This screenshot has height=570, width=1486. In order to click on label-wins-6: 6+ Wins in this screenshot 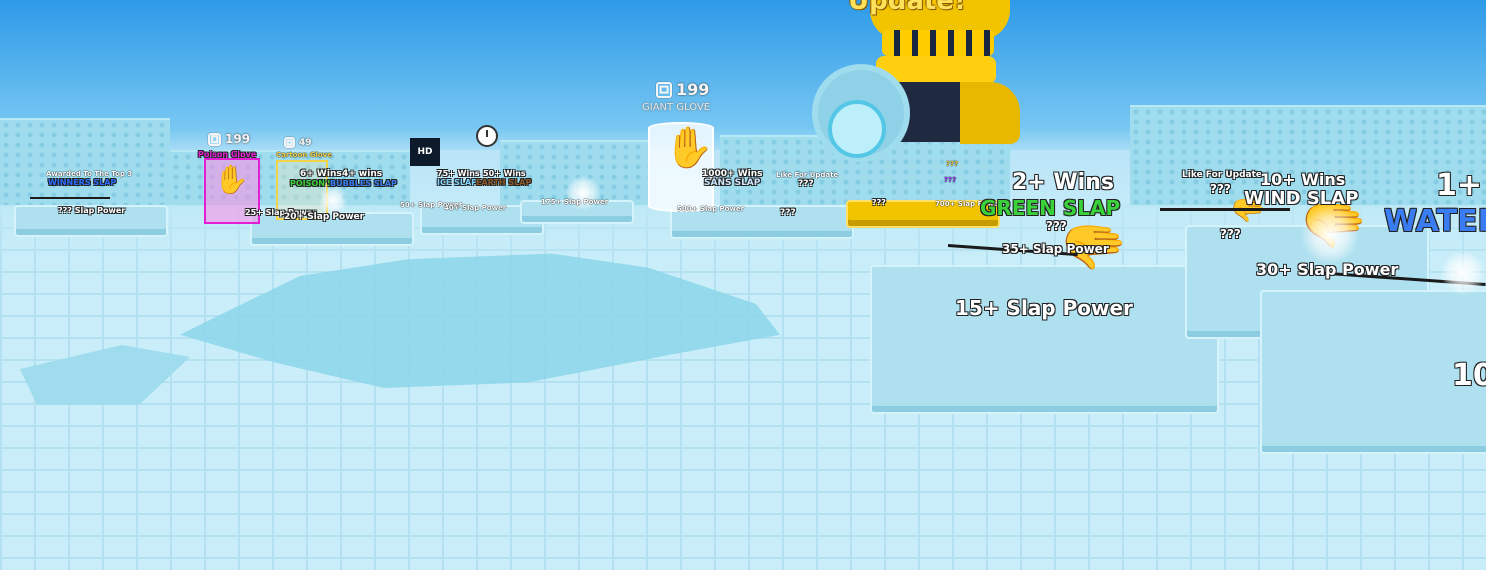, I will do `click(321, 174)`.